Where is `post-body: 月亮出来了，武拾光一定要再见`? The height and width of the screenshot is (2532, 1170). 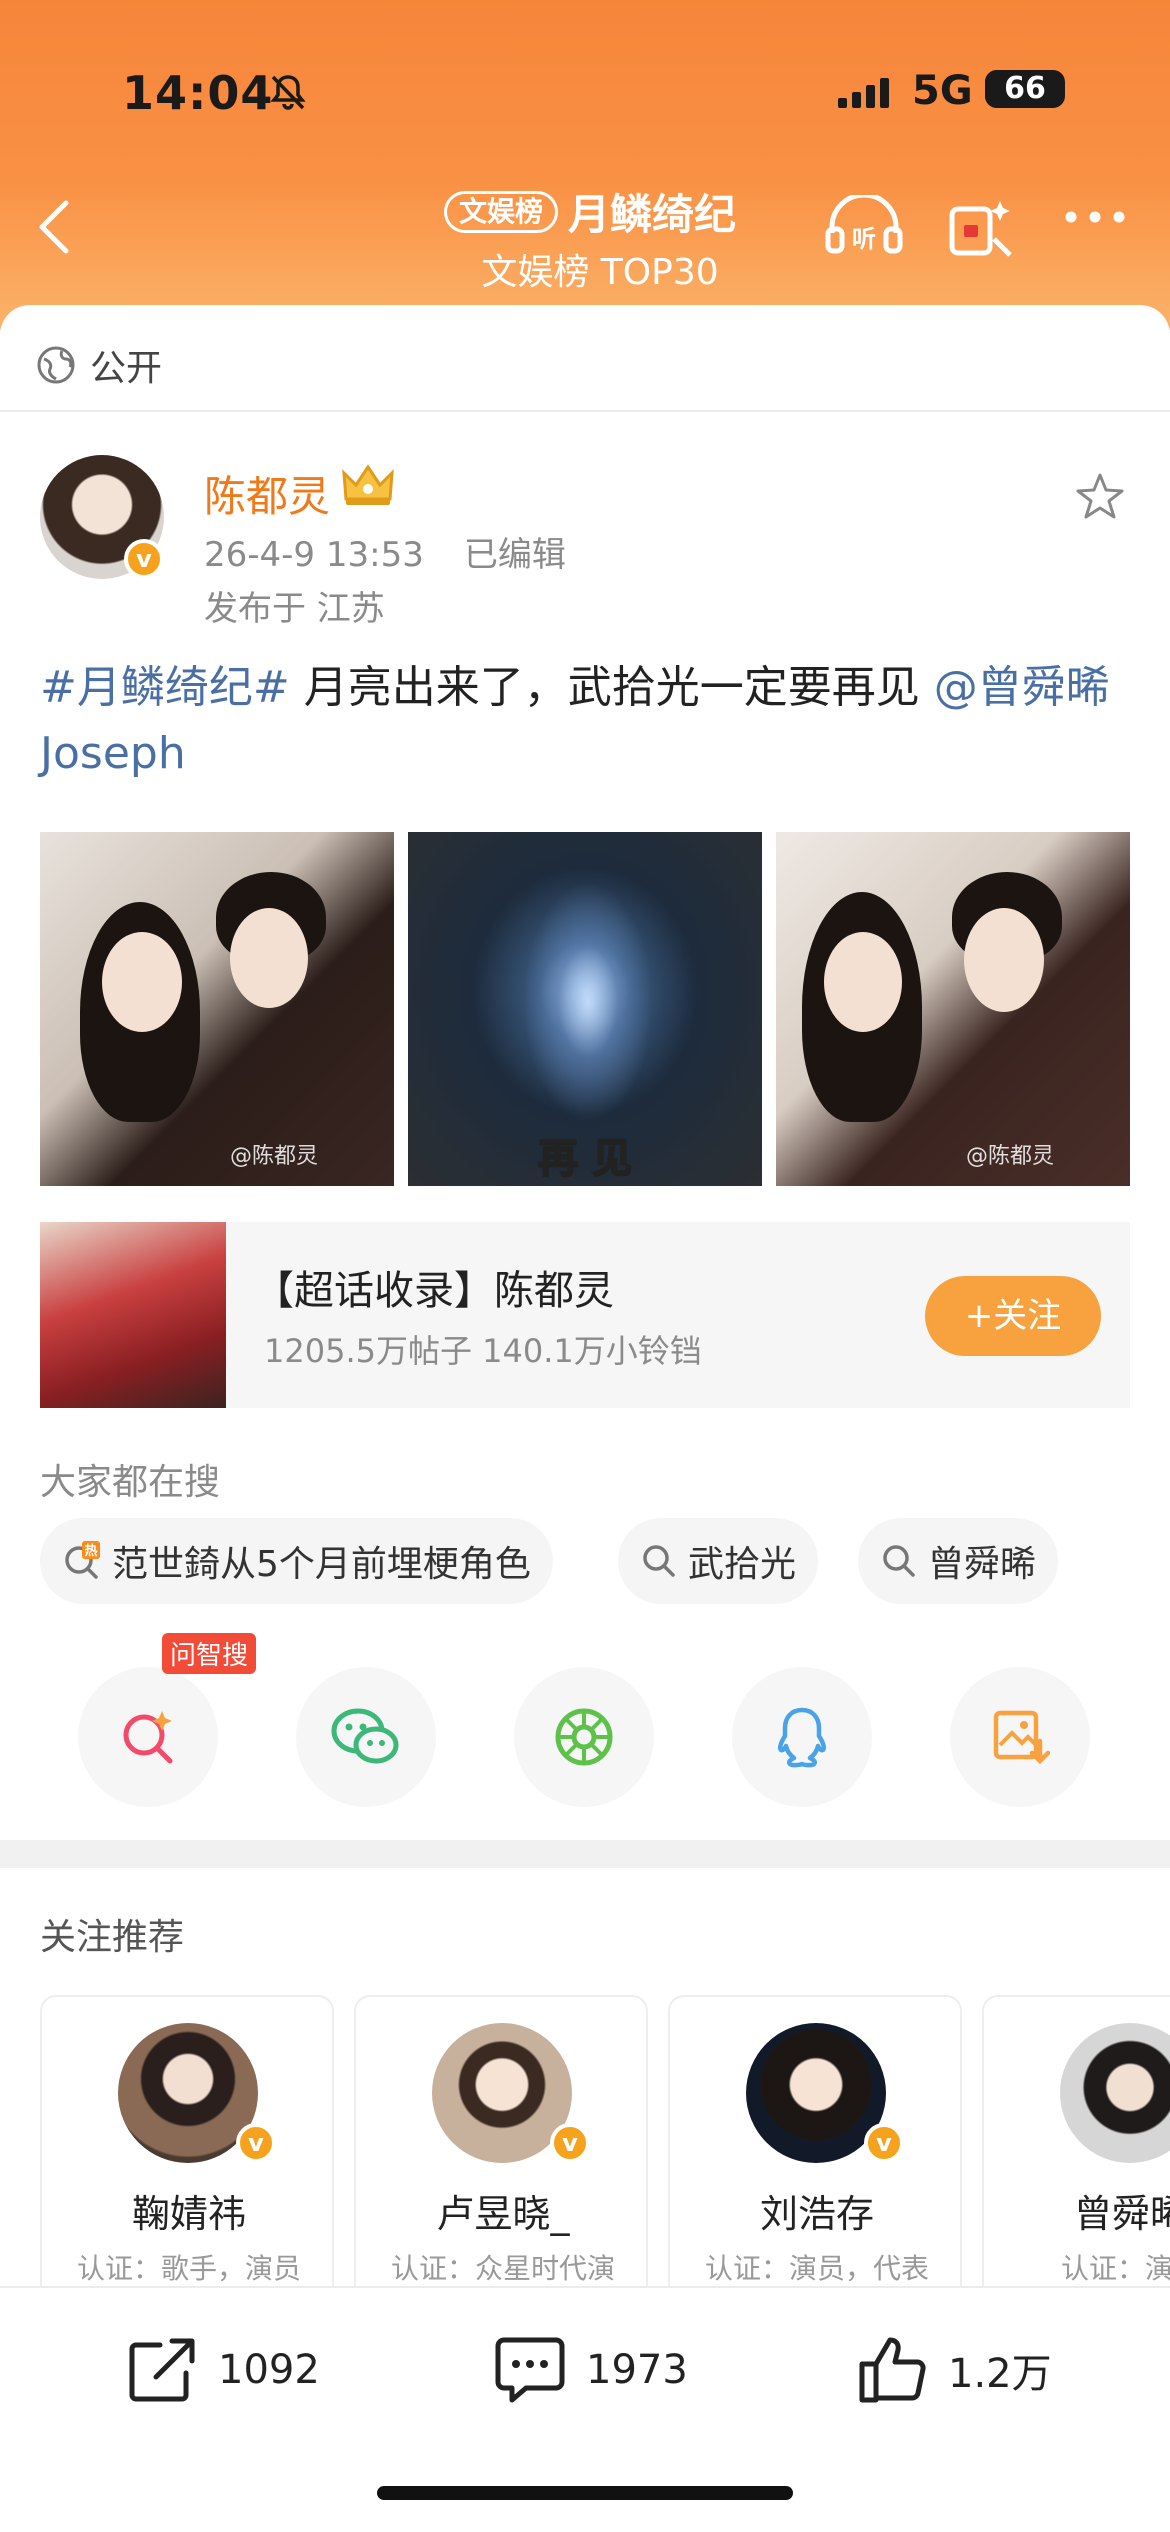
post-body: 月亮出来了，武拾光一定要再见 is located at coordinates (611, 687).